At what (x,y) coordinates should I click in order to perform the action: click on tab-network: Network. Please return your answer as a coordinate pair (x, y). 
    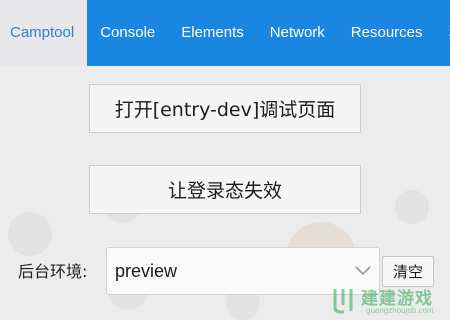
    Looking at the image, I should click on (297, 33).